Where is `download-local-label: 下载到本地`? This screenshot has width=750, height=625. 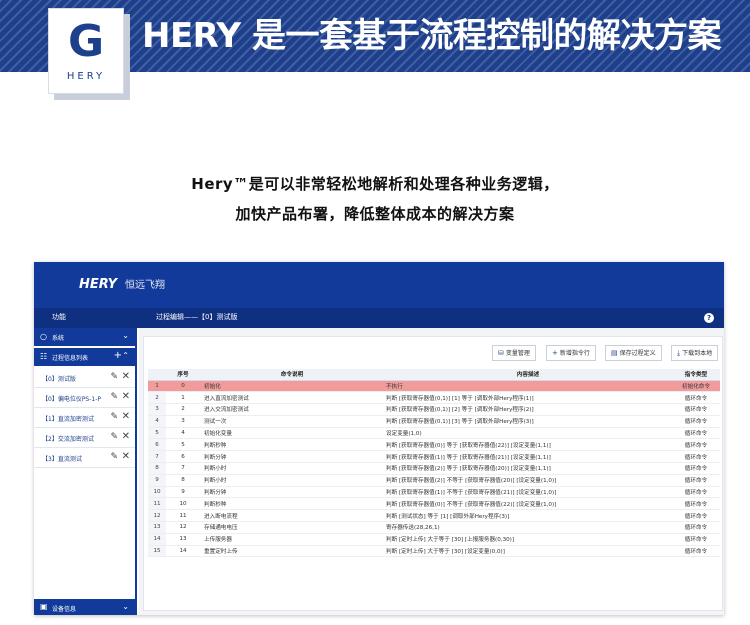
download-local-label: 下载到本地 is located at coordinates (697, 353).